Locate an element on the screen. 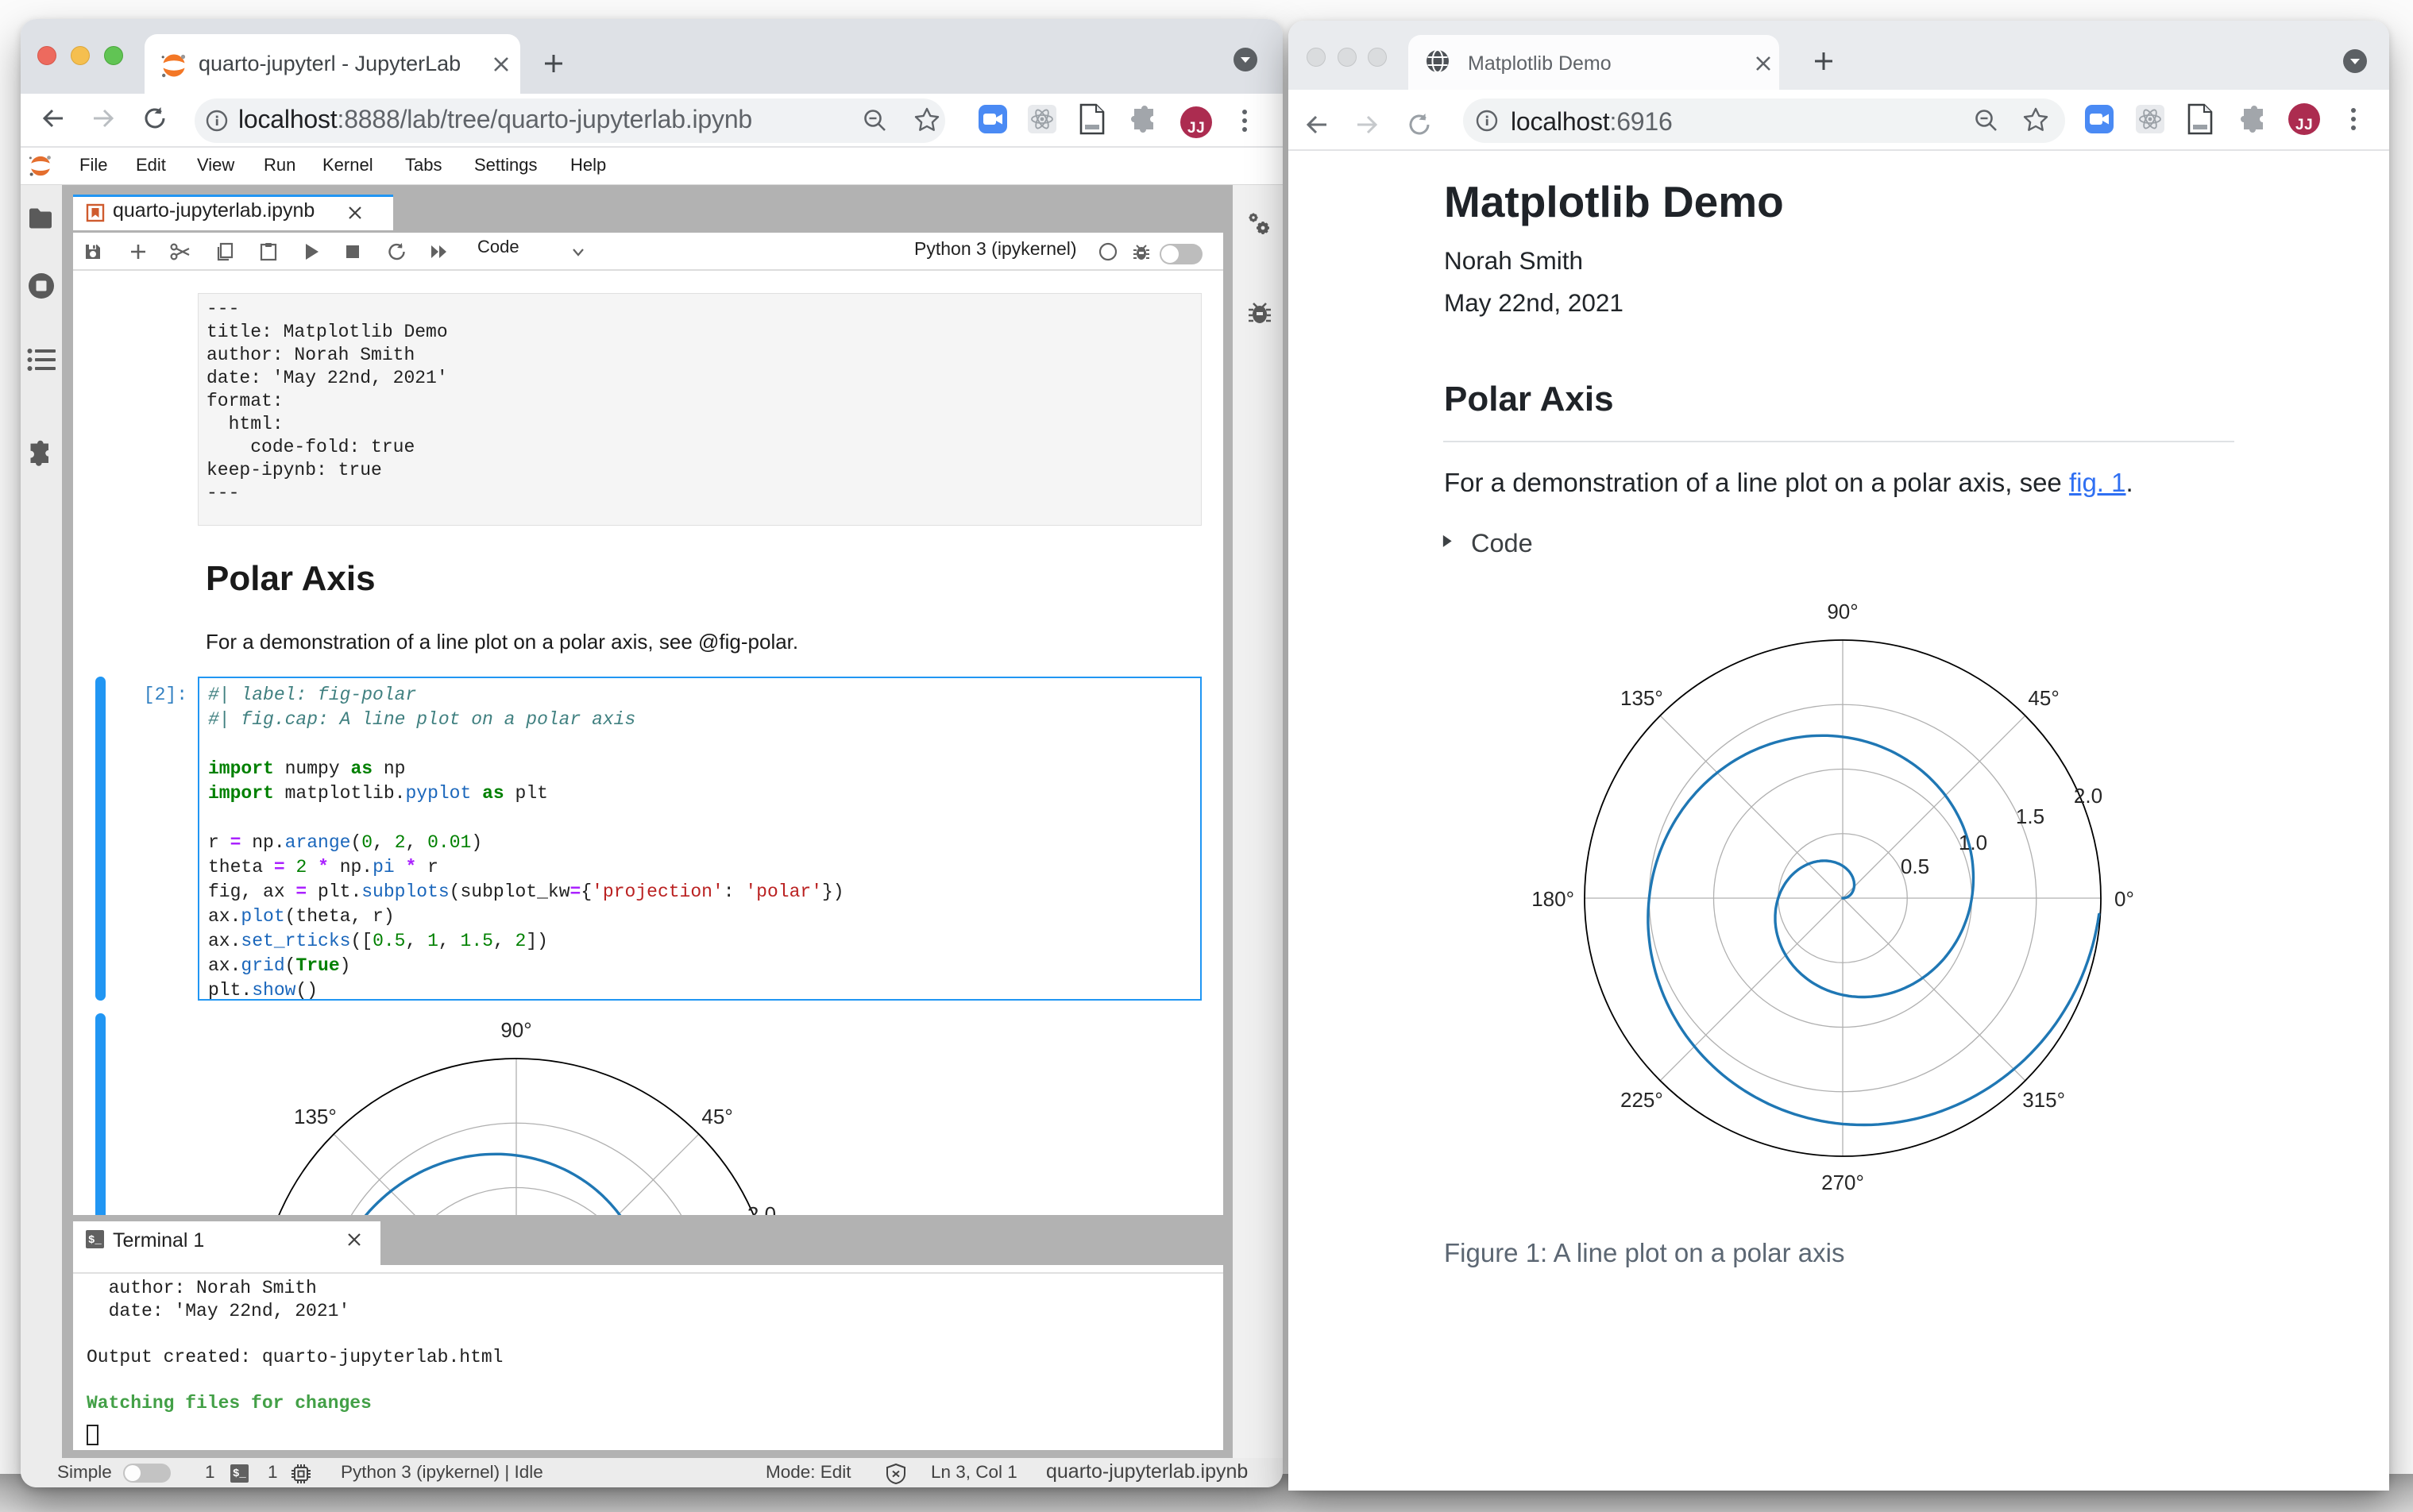  svg-text: 270° is located at coordinates (1842, 1182).